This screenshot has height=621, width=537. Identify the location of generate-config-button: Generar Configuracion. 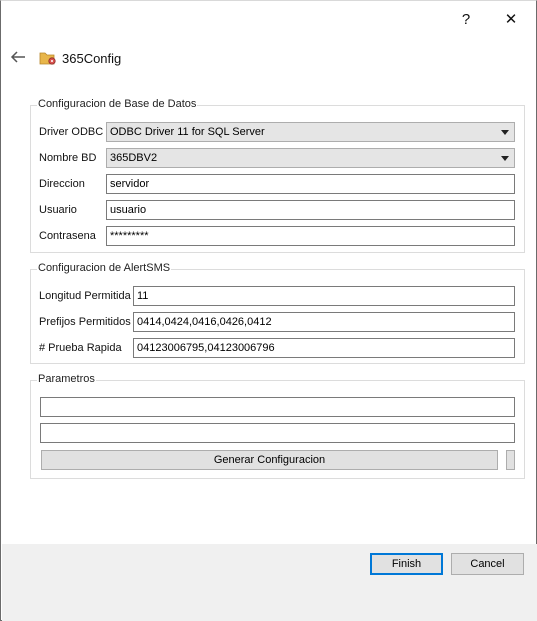
(269, 460).